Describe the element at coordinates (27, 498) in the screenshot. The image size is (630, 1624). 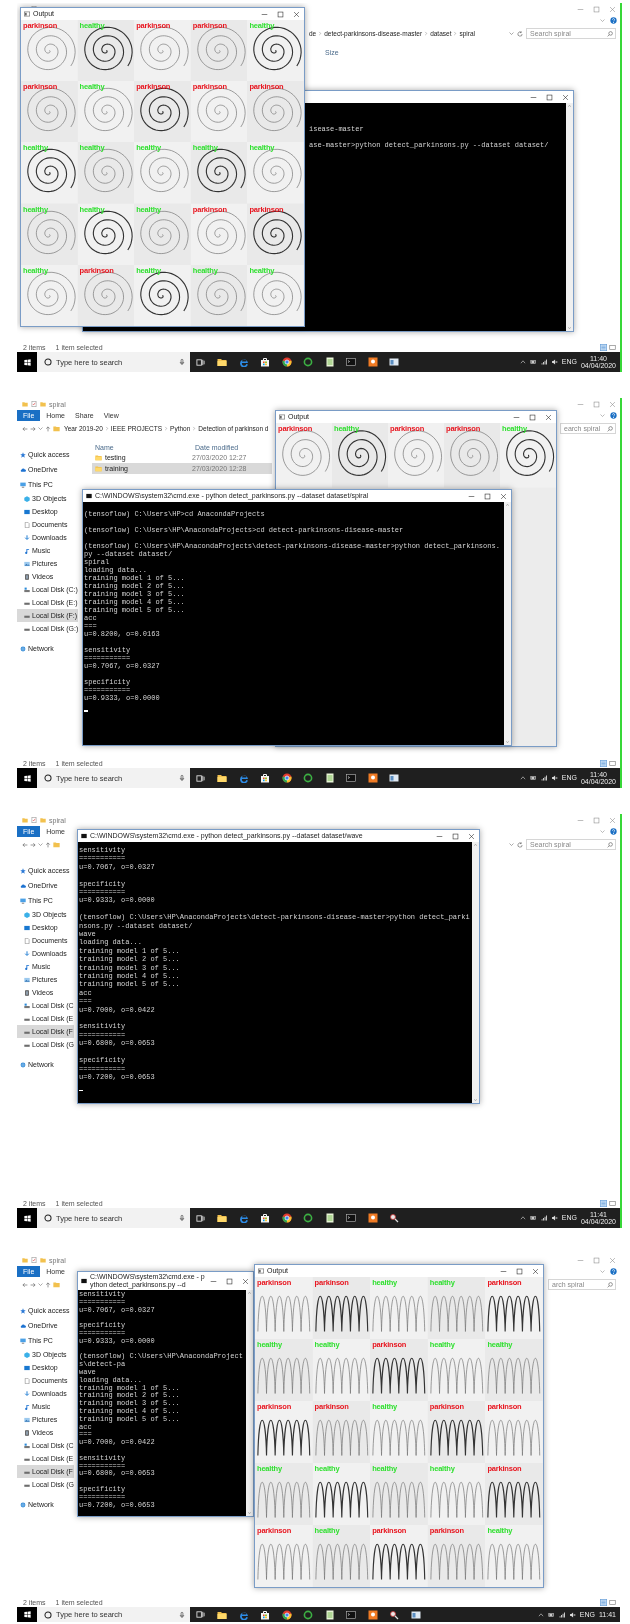
I see `cube-icon` at that location.